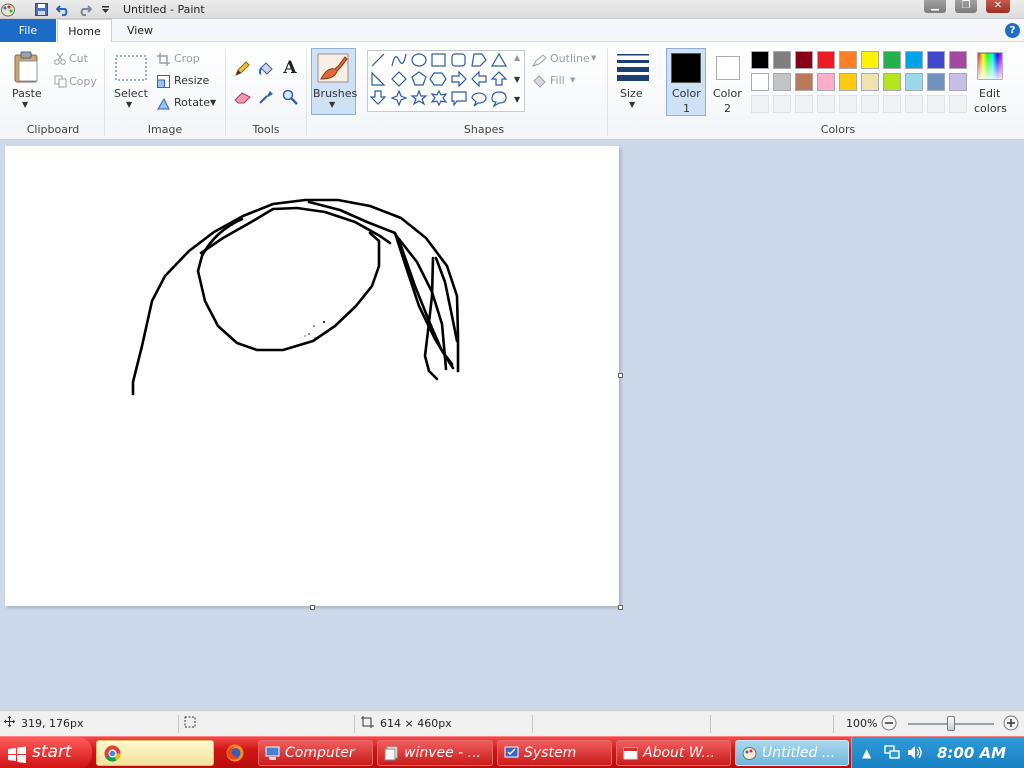 This screenshot has width=1024, height=768. Describe the element at coordinates (499, 59) in the screenshot. I see `triangle-shape-icon` at that location.